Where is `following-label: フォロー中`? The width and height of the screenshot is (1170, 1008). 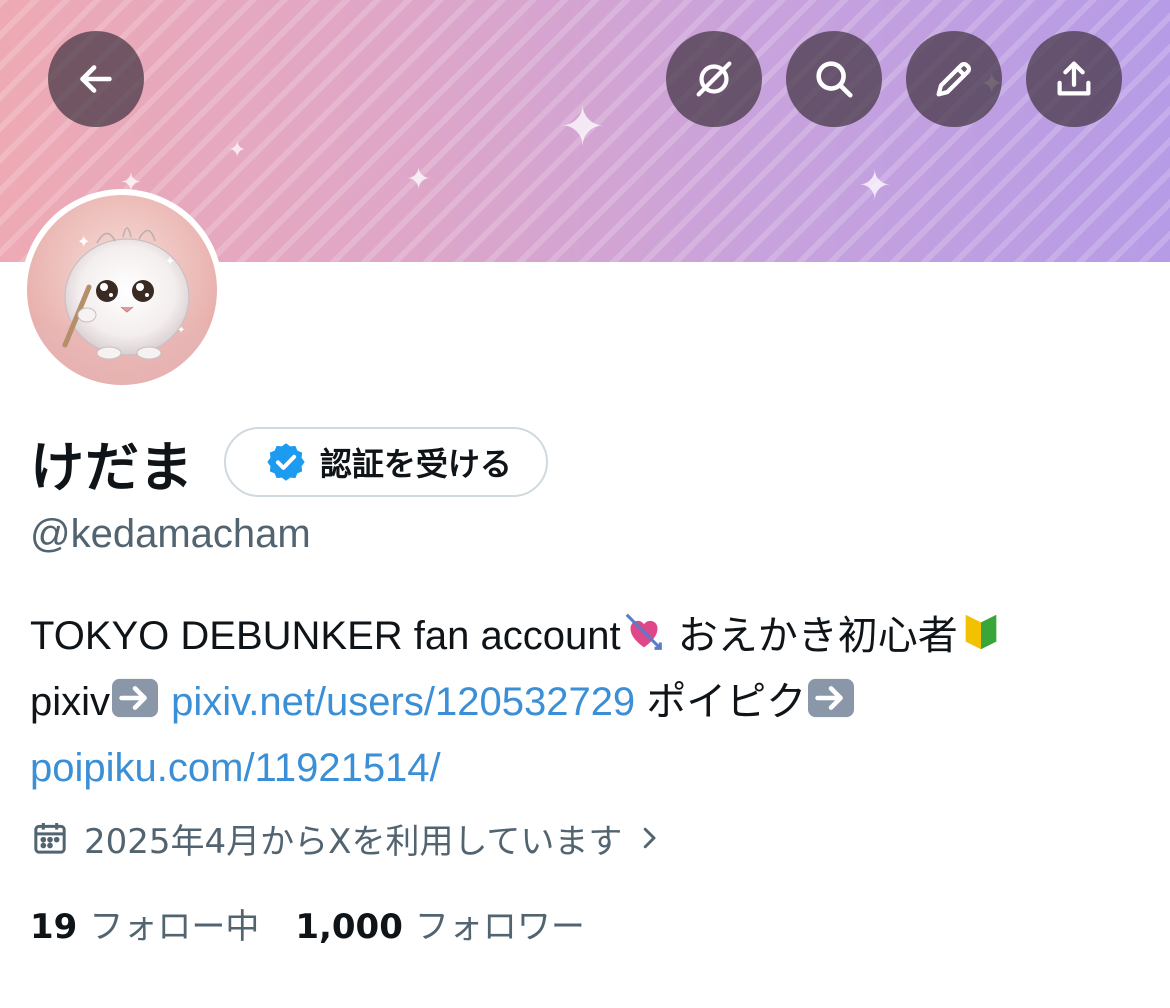 following-label: フォロー中 is located at coordinates (174, 926).